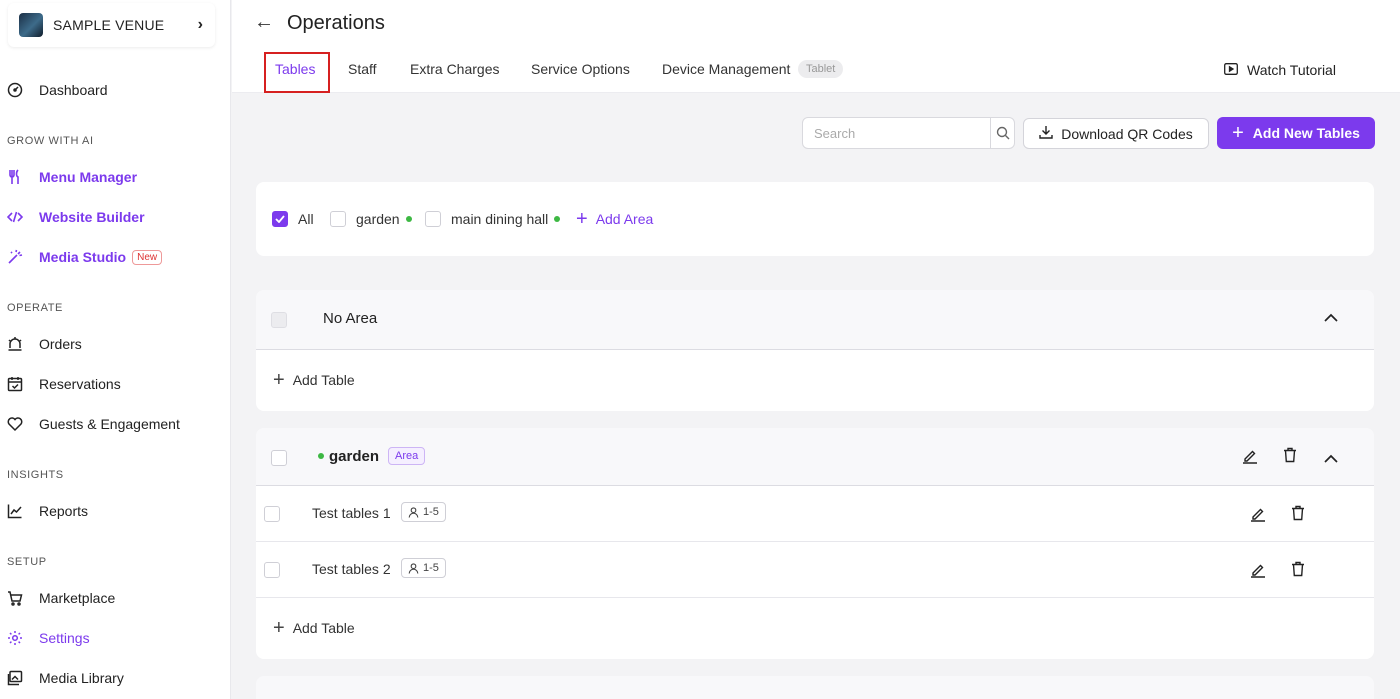  Describe the element at coordinates (815, 219) in the screenshot. I see `area-filter-card: All garden main dining hall + Add Area` at that location.